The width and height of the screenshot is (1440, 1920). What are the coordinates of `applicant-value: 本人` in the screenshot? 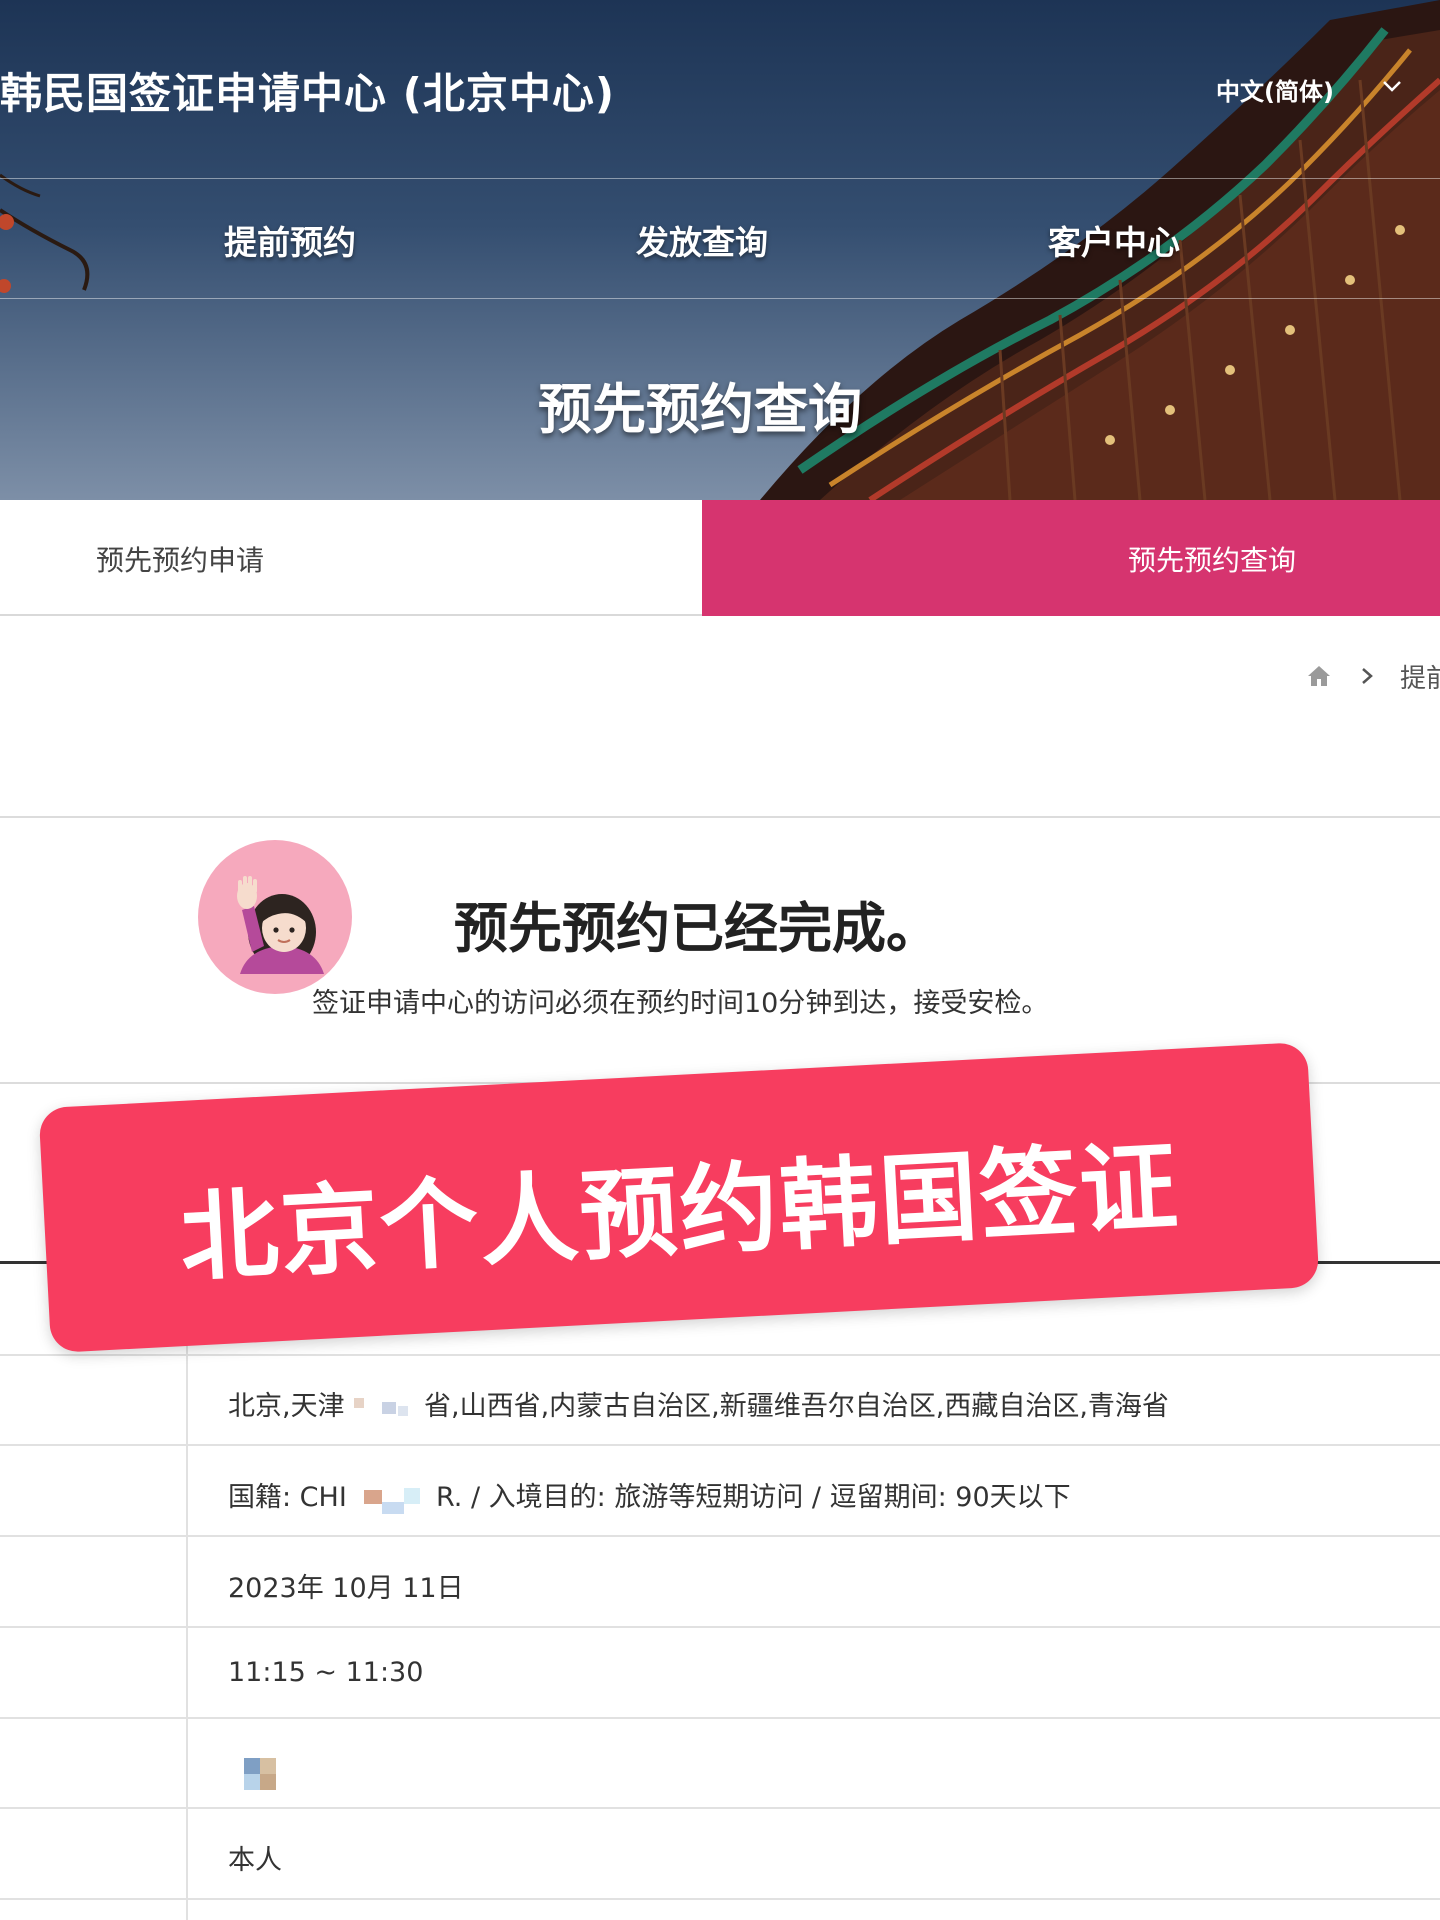 It's located at (255, 1860).